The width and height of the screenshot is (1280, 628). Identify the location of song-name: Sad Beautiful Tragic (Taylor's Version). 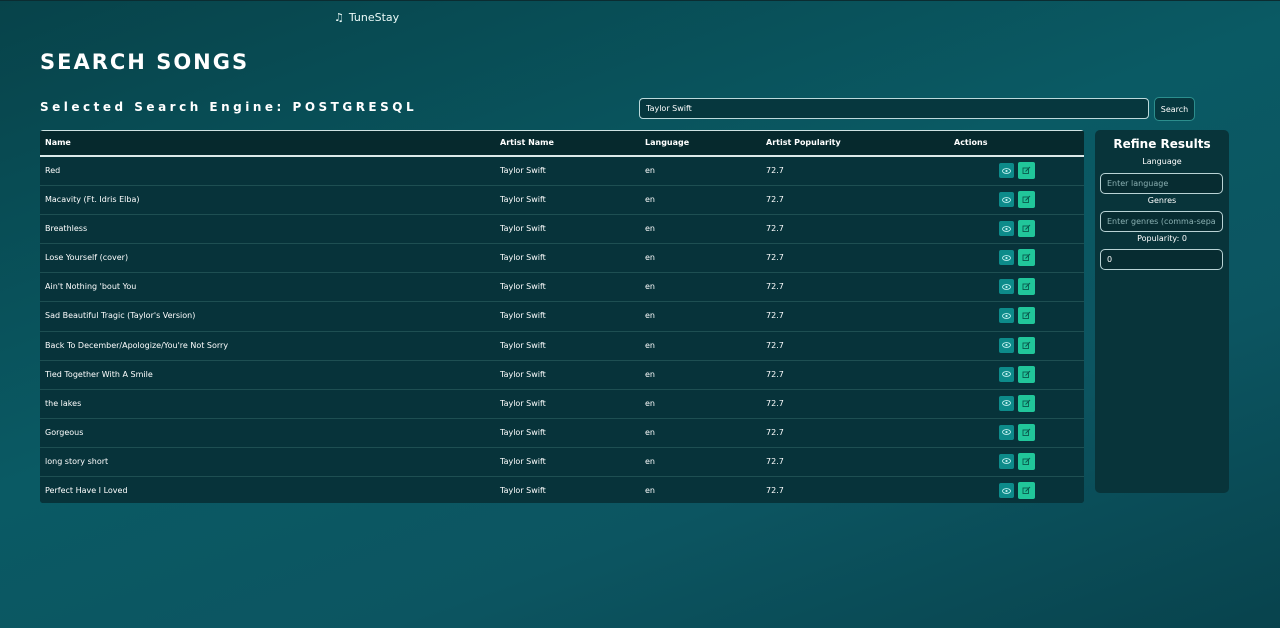
(120, 316).